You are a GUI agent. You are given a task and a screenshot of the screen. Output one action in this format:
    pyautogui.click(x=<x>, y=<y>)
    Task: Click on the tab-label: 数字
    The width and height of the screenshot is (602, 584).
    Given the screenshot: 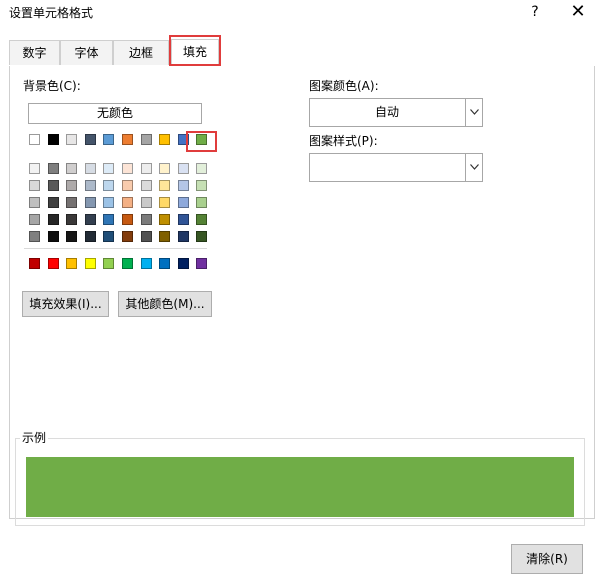 What is the action you would take?
    pyautogui.click(x=34, y=53)
    